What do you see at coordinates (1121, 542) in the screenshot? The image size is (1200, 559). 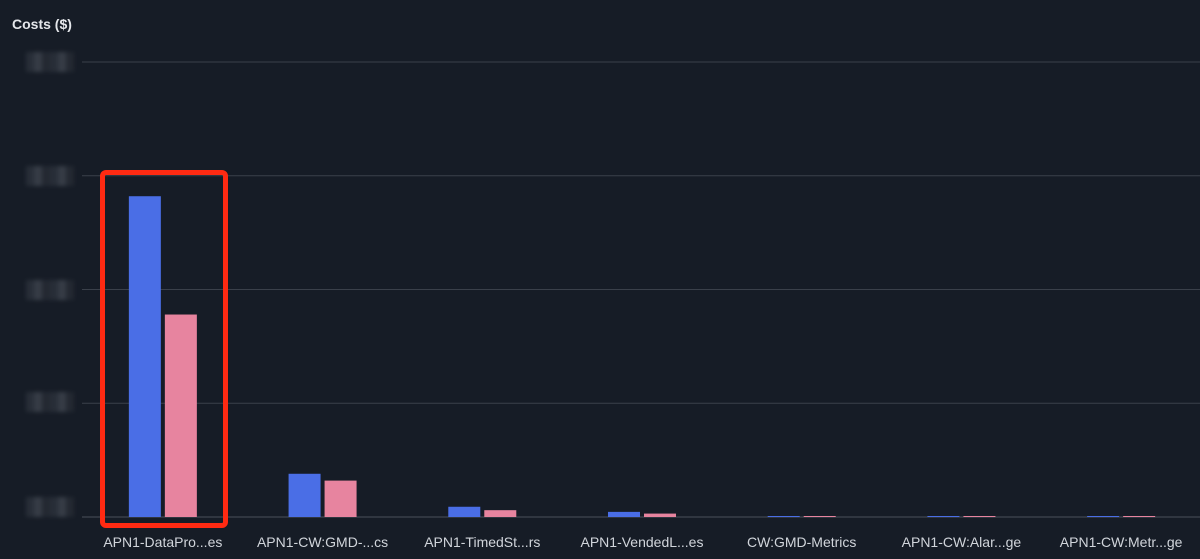 I see `x-tick-label: APN1-CW:Metr...ge` at bounding box center [1121, 542].